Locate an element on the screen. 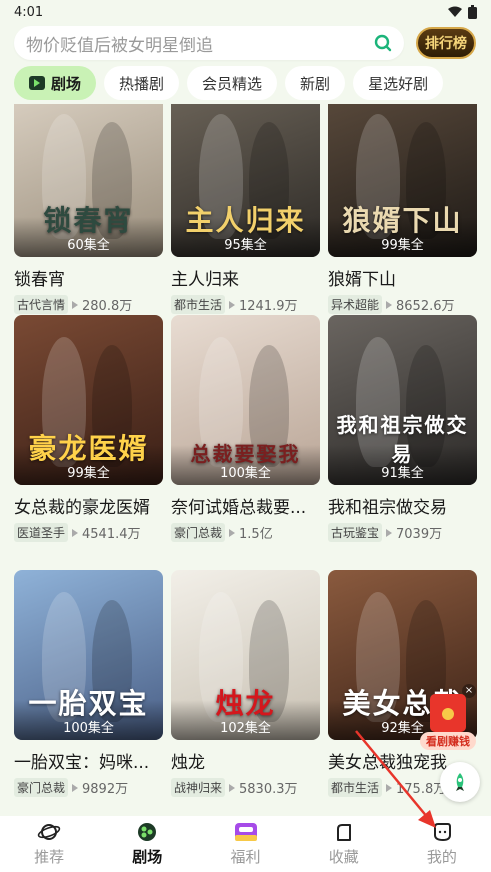 The width and height of the screenshot is (491, 872). drama-meta: 都市生活 1241.9万 is located at coordinates (245, 304).